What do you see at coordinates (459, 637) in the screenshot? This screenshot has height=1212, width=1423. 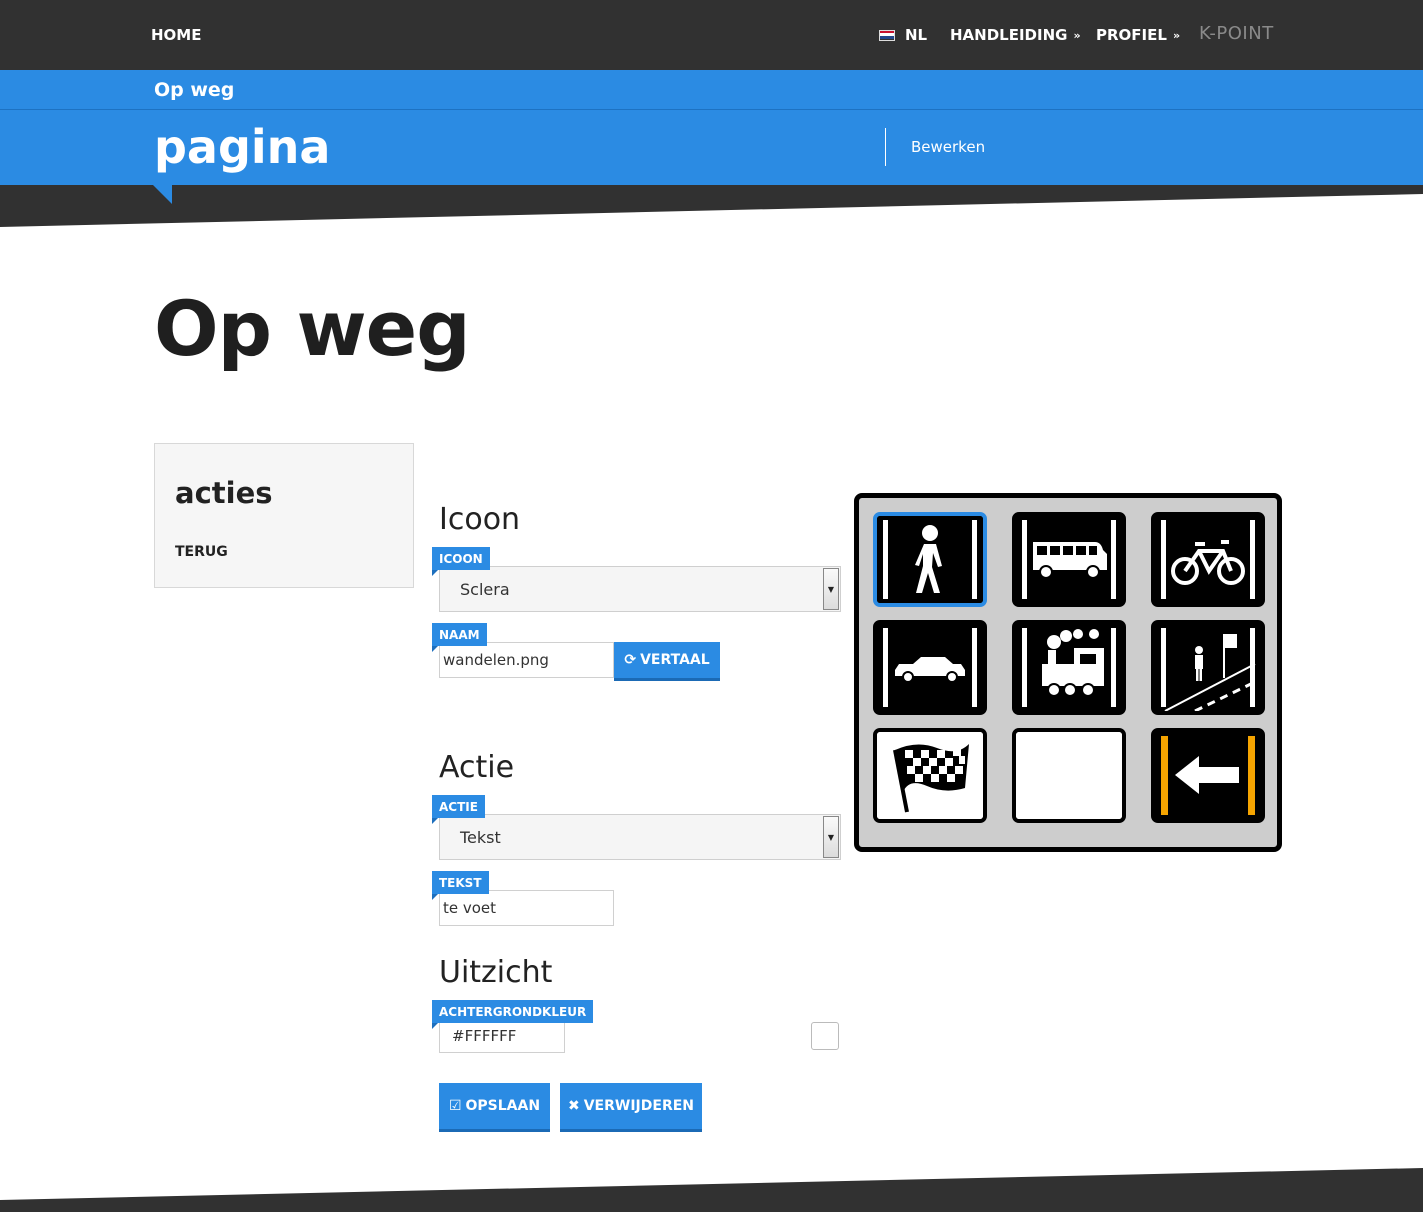 I see `name-field-label: NAAM` at bounding box center [459, 637].